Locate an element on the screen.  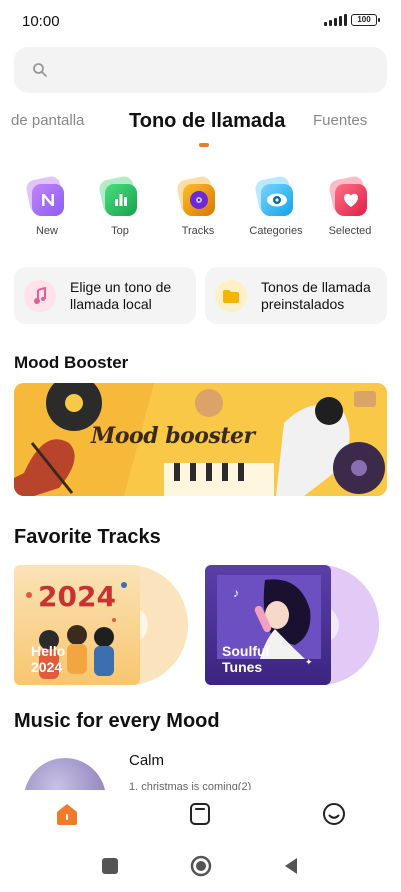
signal-icon is located at coordinates (335, 20).